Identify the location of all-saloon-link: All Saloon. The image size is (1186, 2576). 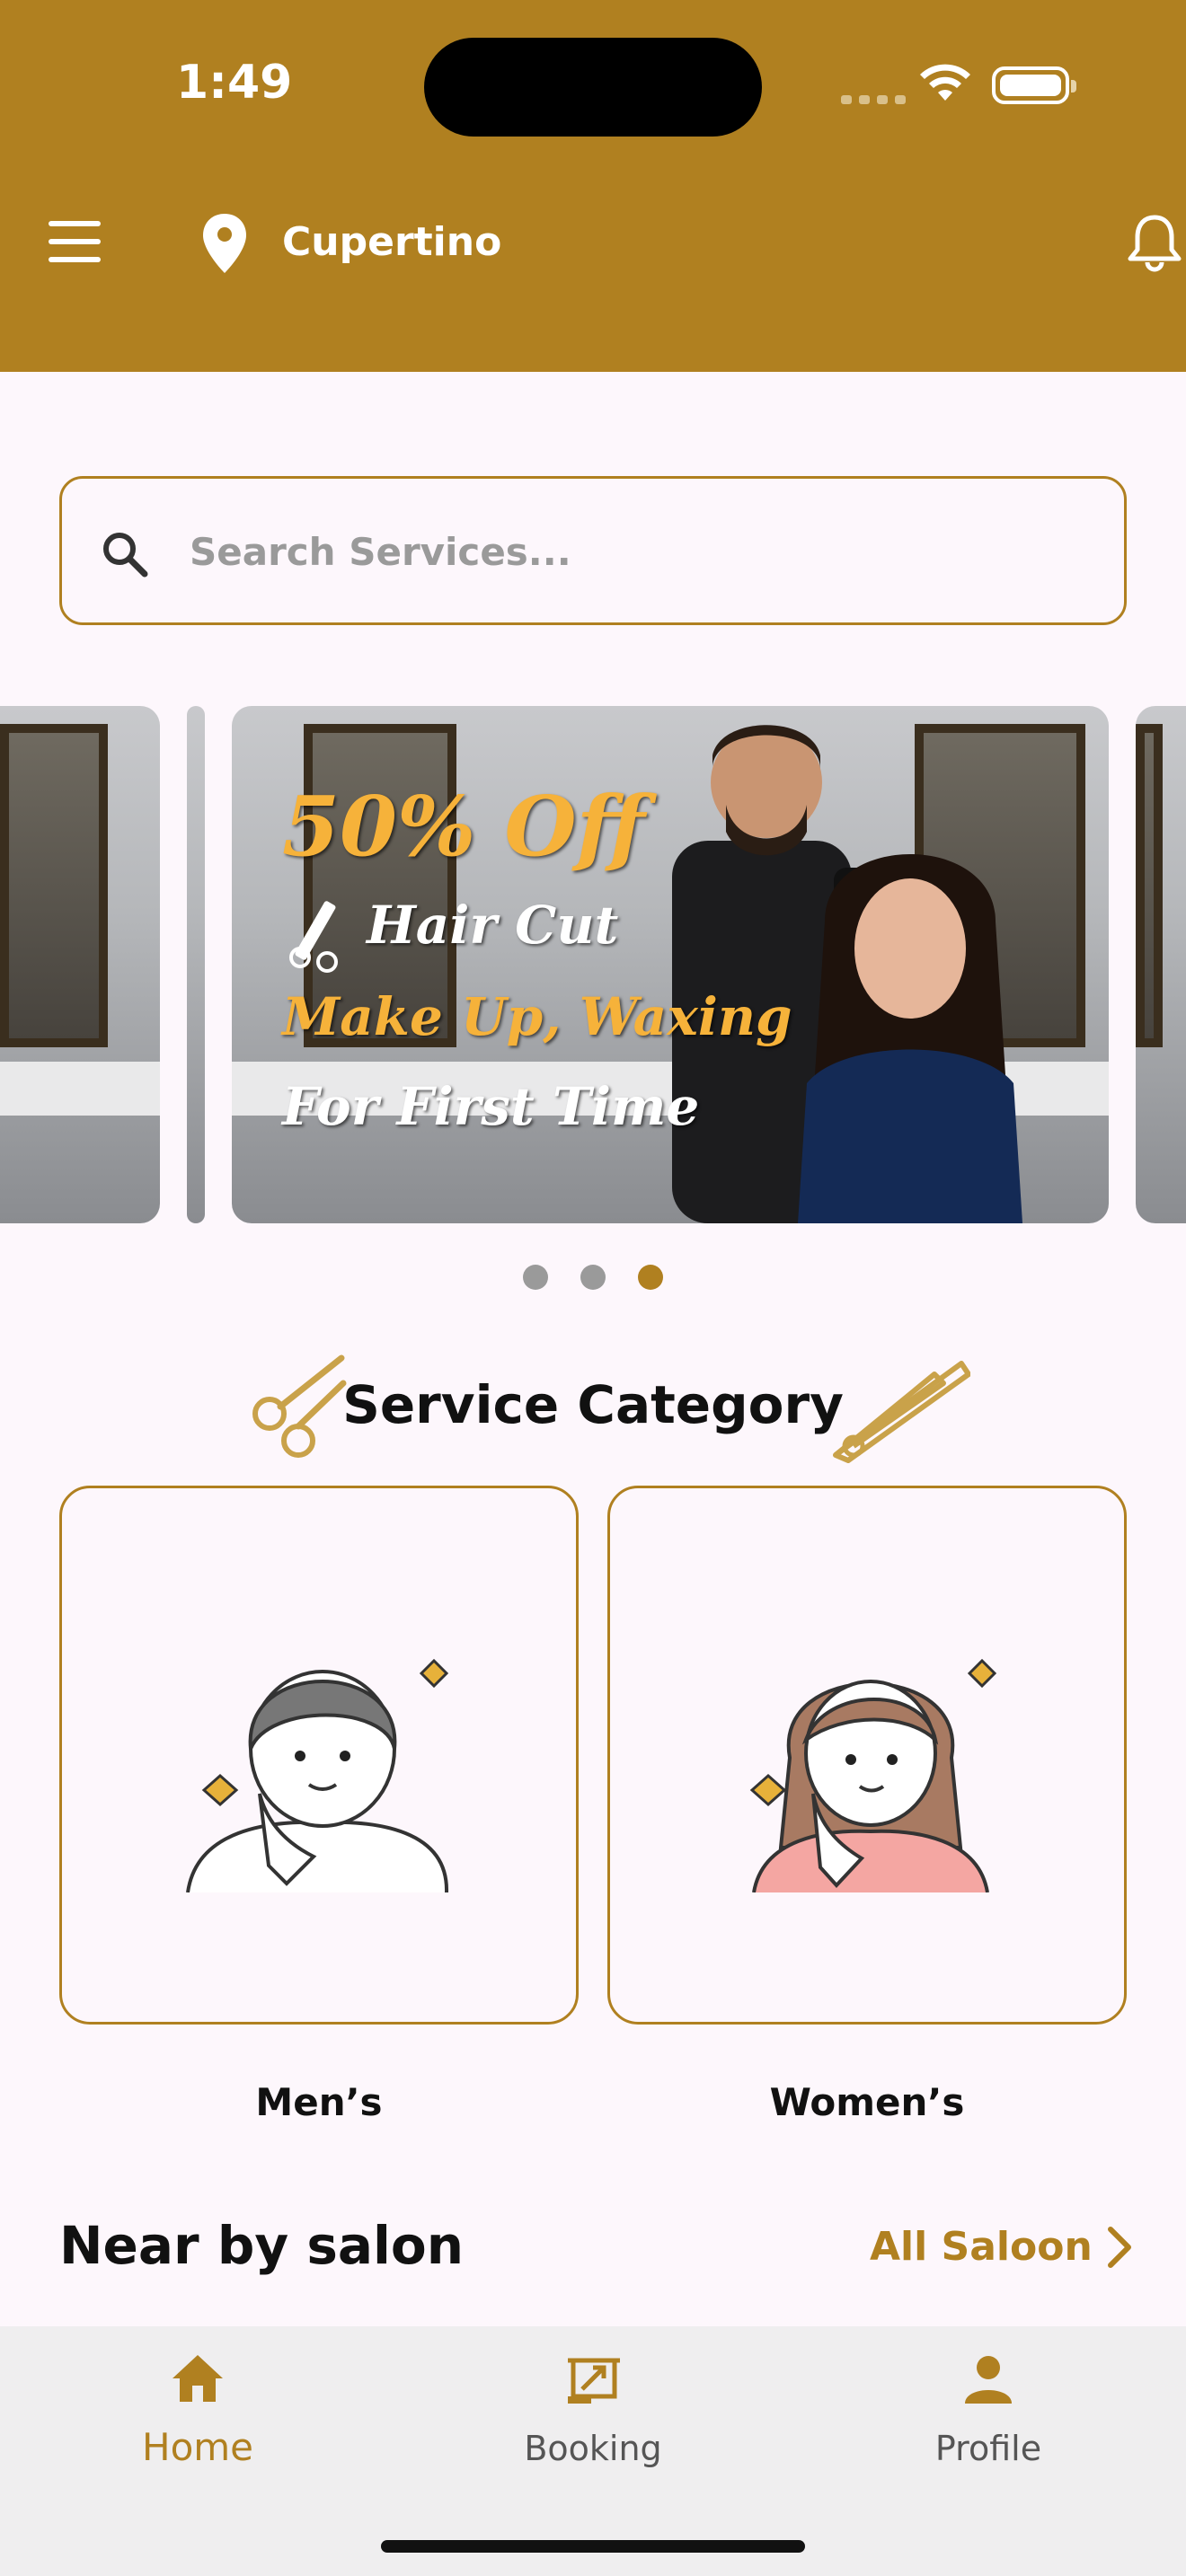
(1002, 2247).